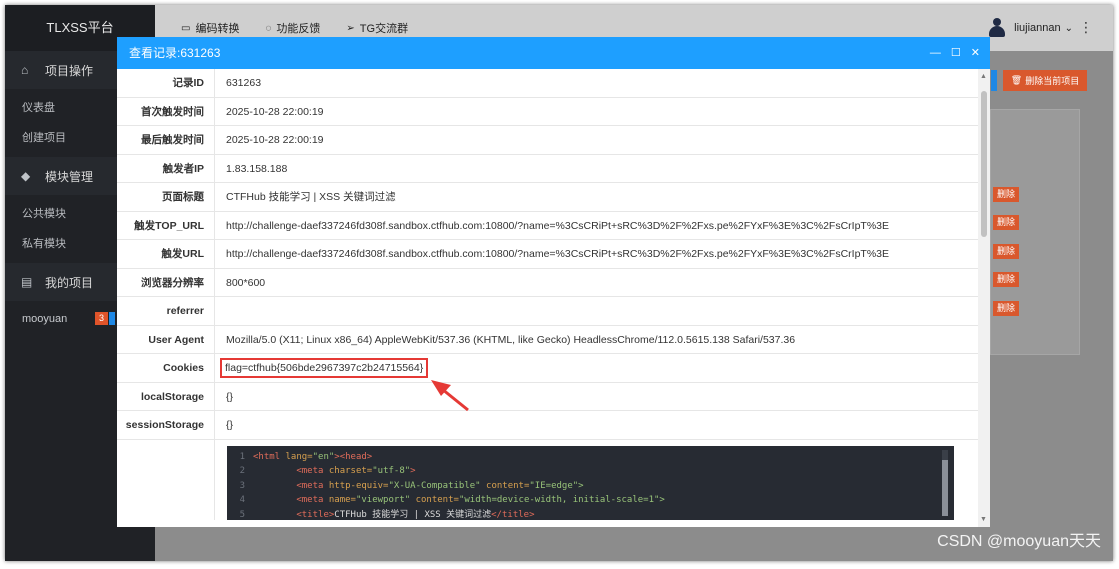 The image size is (1119, 569). I want to click on watermark: CSDN @mooyuan天天, so click(1019, 541).